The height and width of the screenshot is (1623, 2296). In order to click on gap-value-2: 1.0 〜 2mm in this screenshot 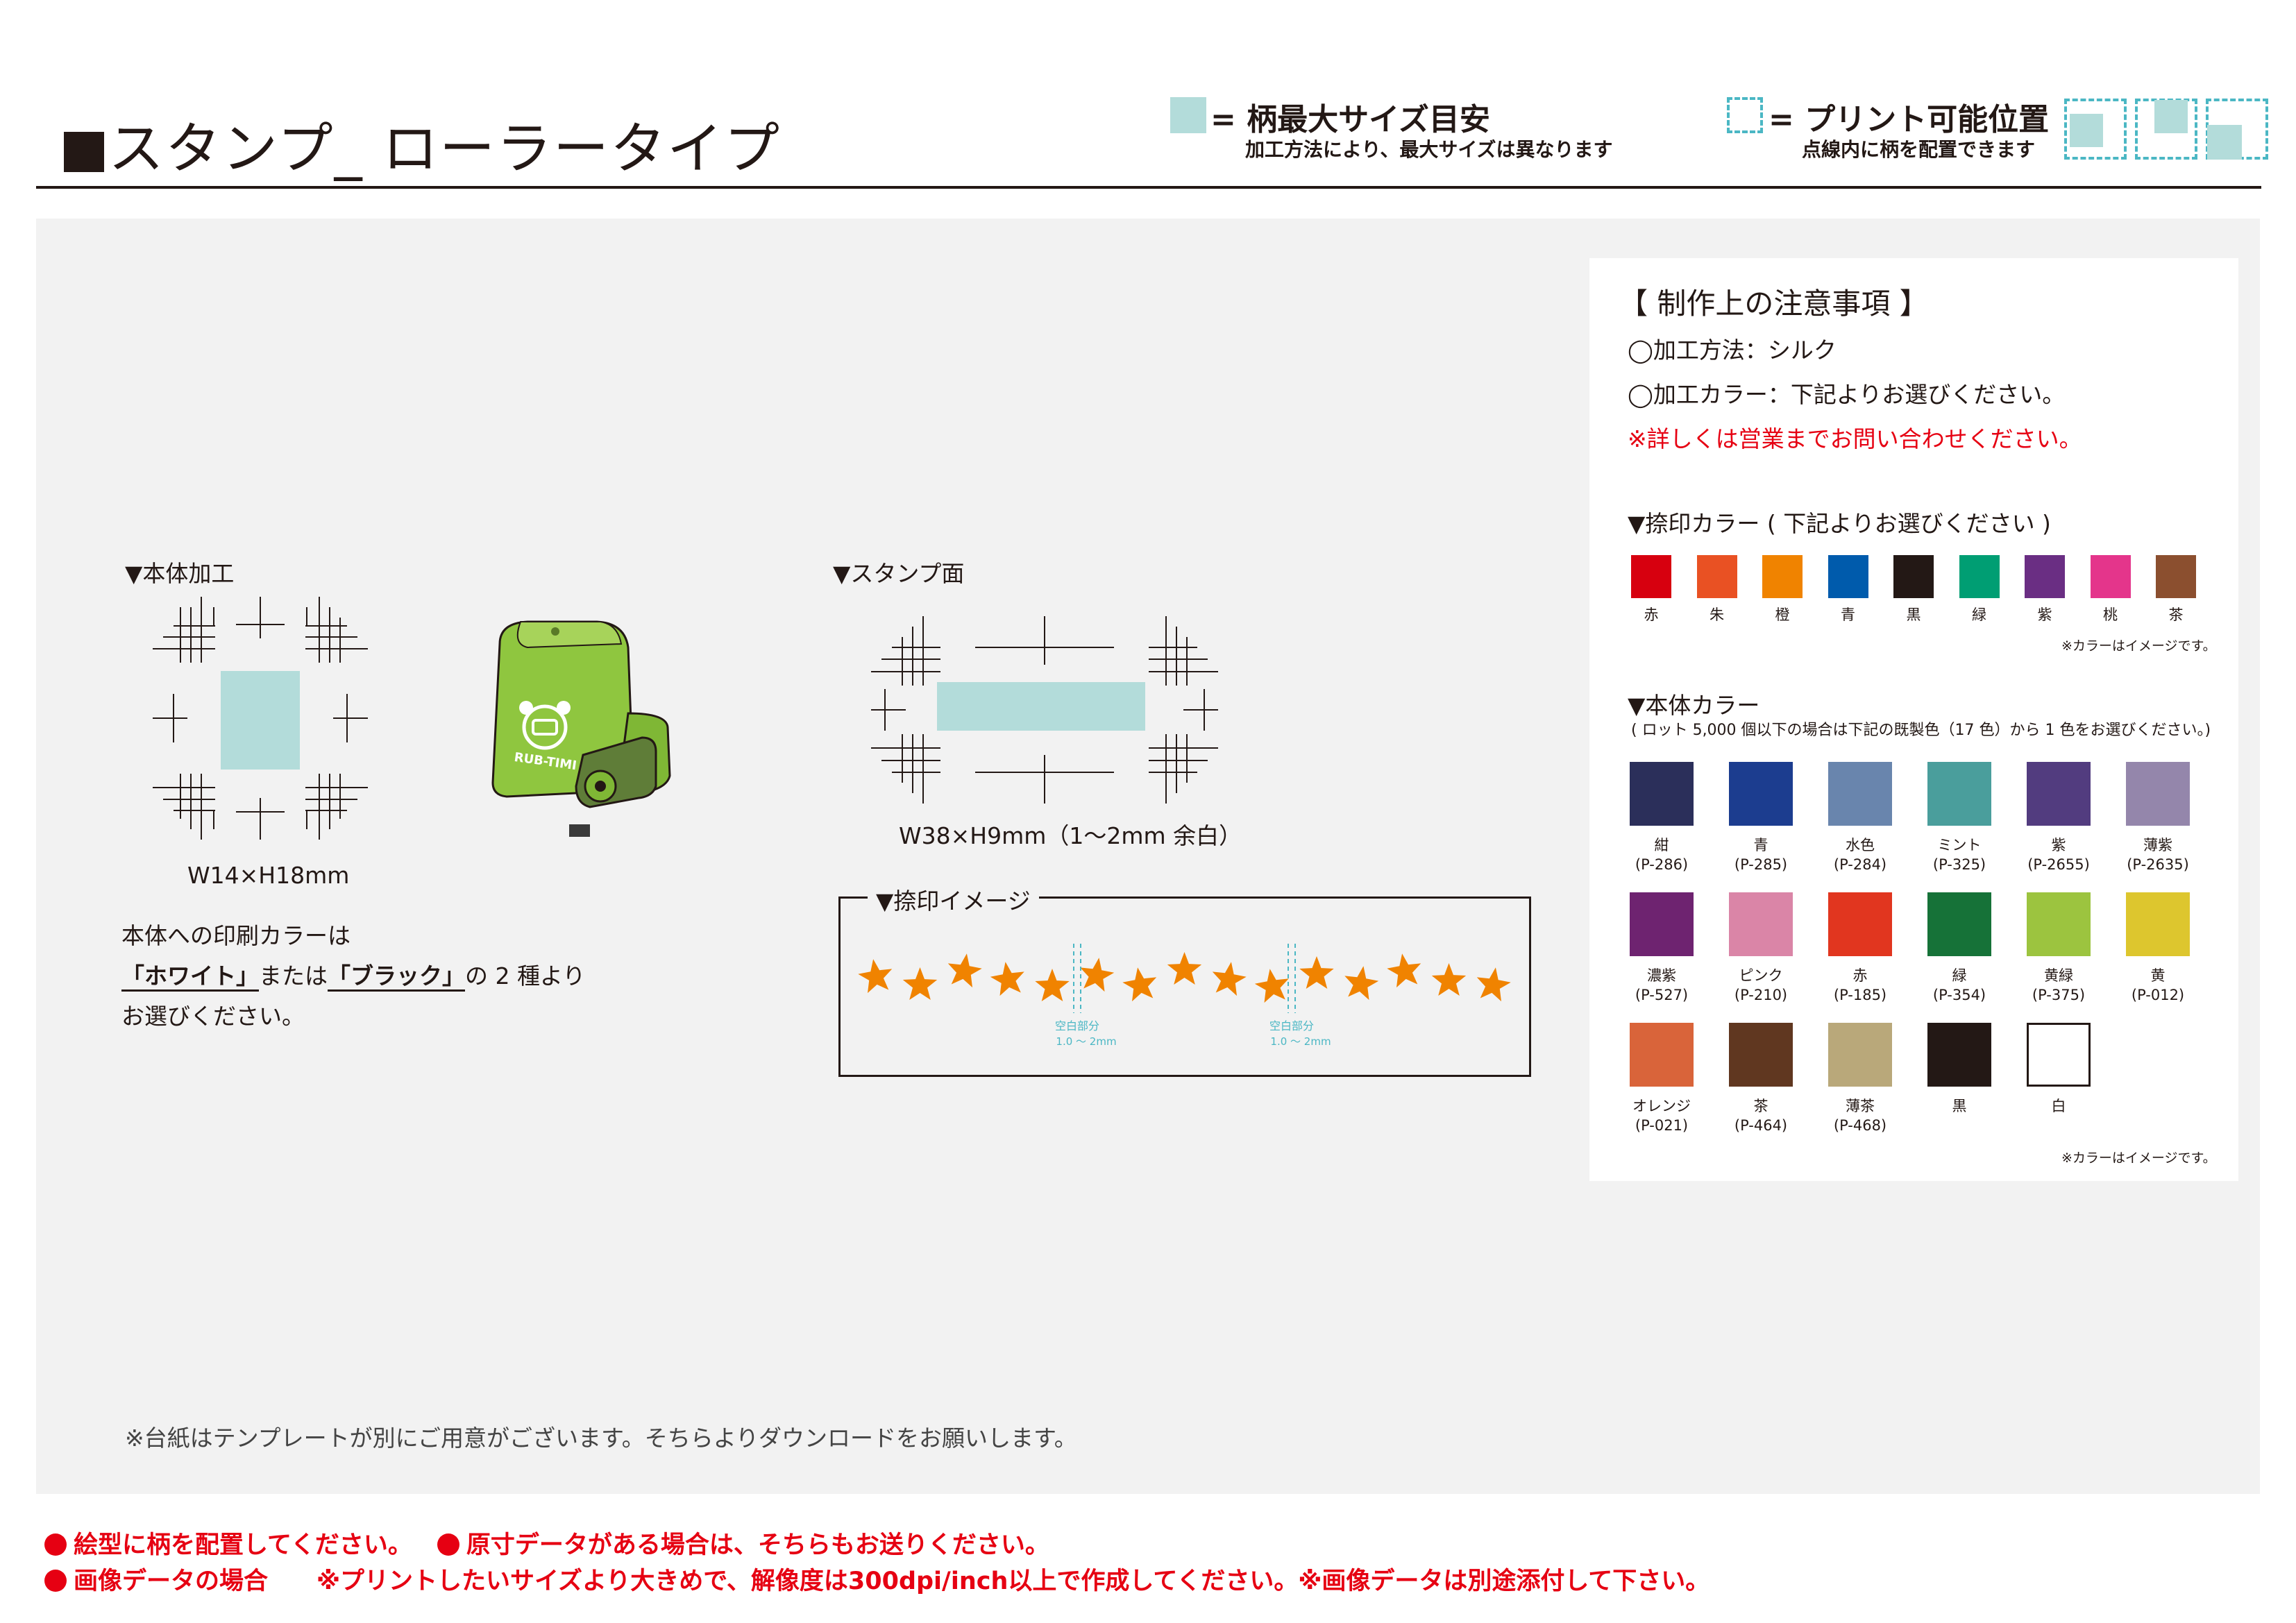, I will do `click(1301, 1041)`.